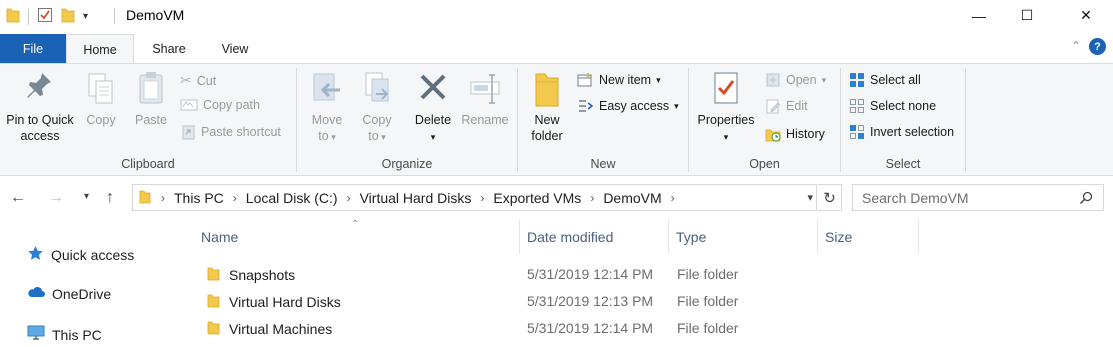 Image resolution: width=1113 pixels, height=347 pixels. What do you see at coordinates (743, 236) in the screenshot?
I see `column-header-type: Type` at bounding box center [743, 236].